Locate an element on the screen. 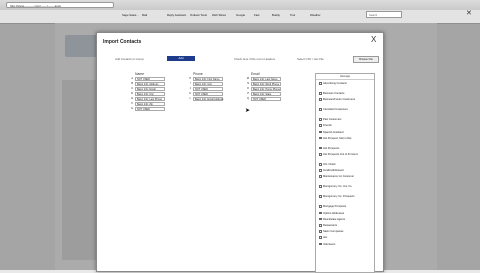 This screenshot has height=273, width=480. group-item: Hot Prospect, Met in-Net is located at coordinates (345, 138).